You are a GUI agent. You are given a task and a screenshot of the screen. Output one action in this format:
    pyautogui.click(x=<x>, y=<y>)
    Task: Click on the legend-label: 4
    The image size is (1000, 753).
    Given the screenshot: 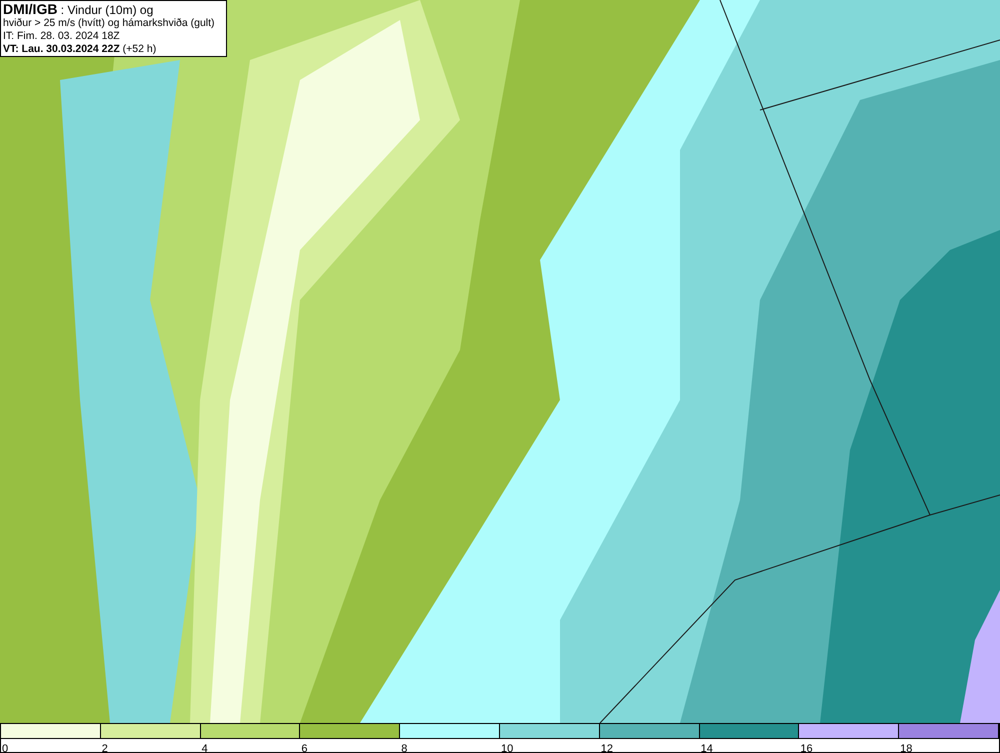 What is the action you would take?
    pyautogui.click(x=205, y=748)
    